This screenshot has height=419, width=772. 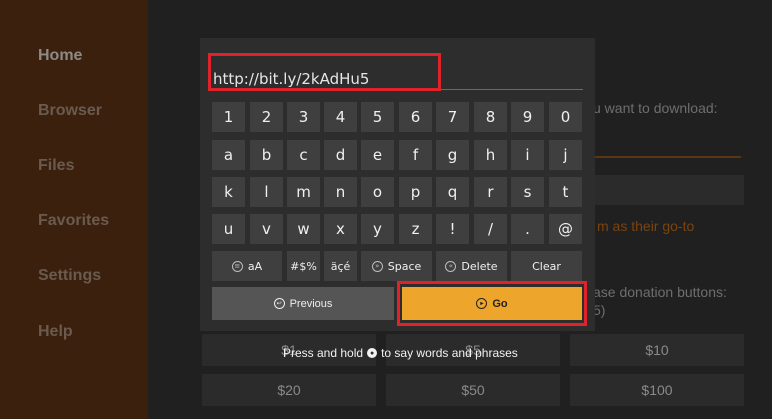 What do you see at coordinates (228, 117) in the screenshot?
I see `key-1: 1` at bounding box center [228, 117].